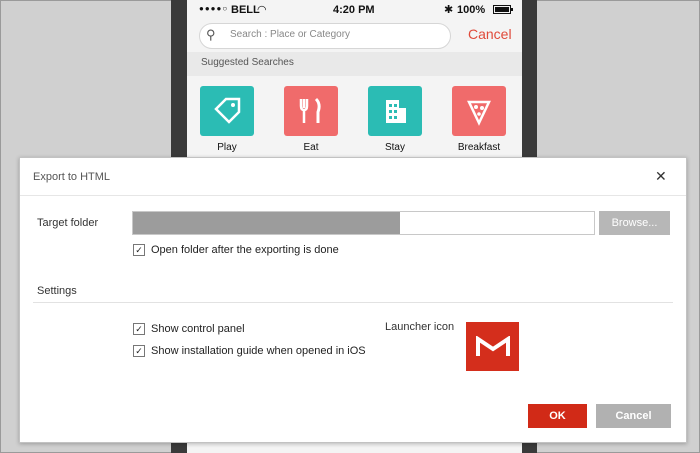  I want to click on category-tile-play: Play, so click(227, 119).